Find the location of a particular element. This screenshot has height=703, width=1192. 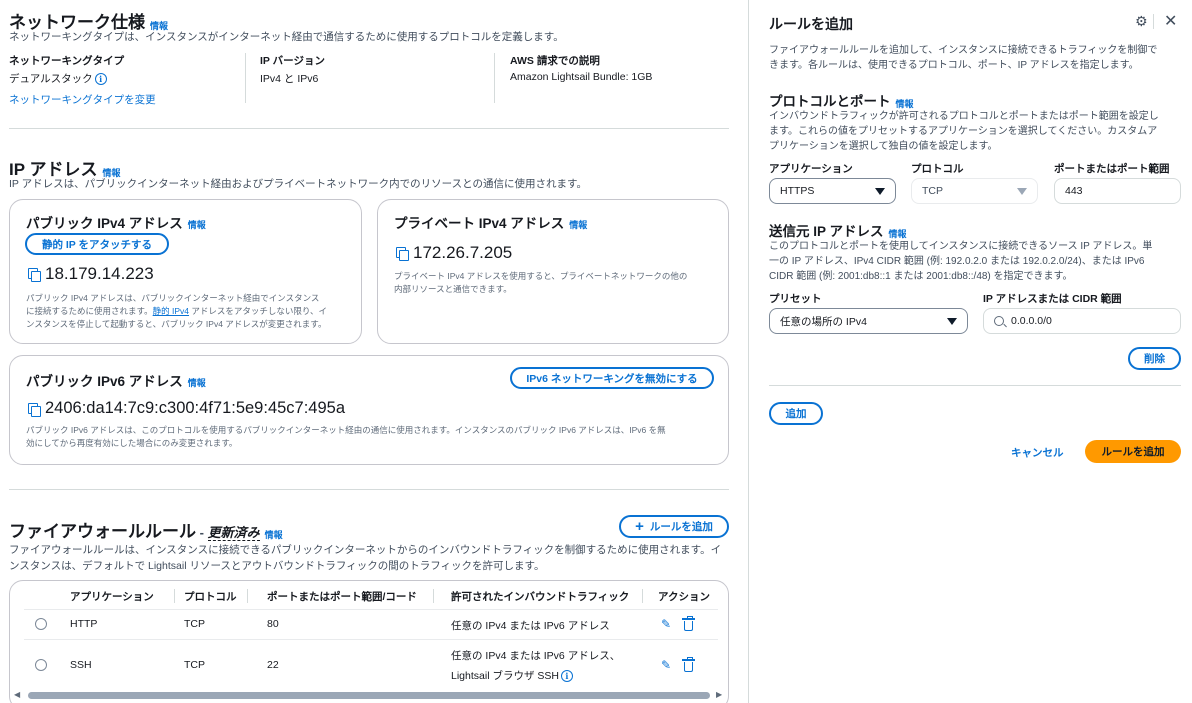

public-ipv6-info-link: 情報 is located at coordinates (197, 383).